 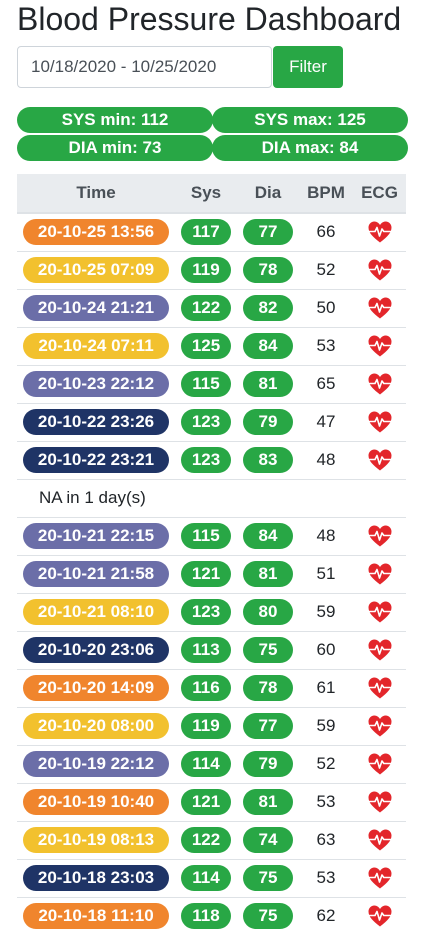 I want to click on table-row: 20-10-24 21:21 122 82 50, so click(x=211, y=307).